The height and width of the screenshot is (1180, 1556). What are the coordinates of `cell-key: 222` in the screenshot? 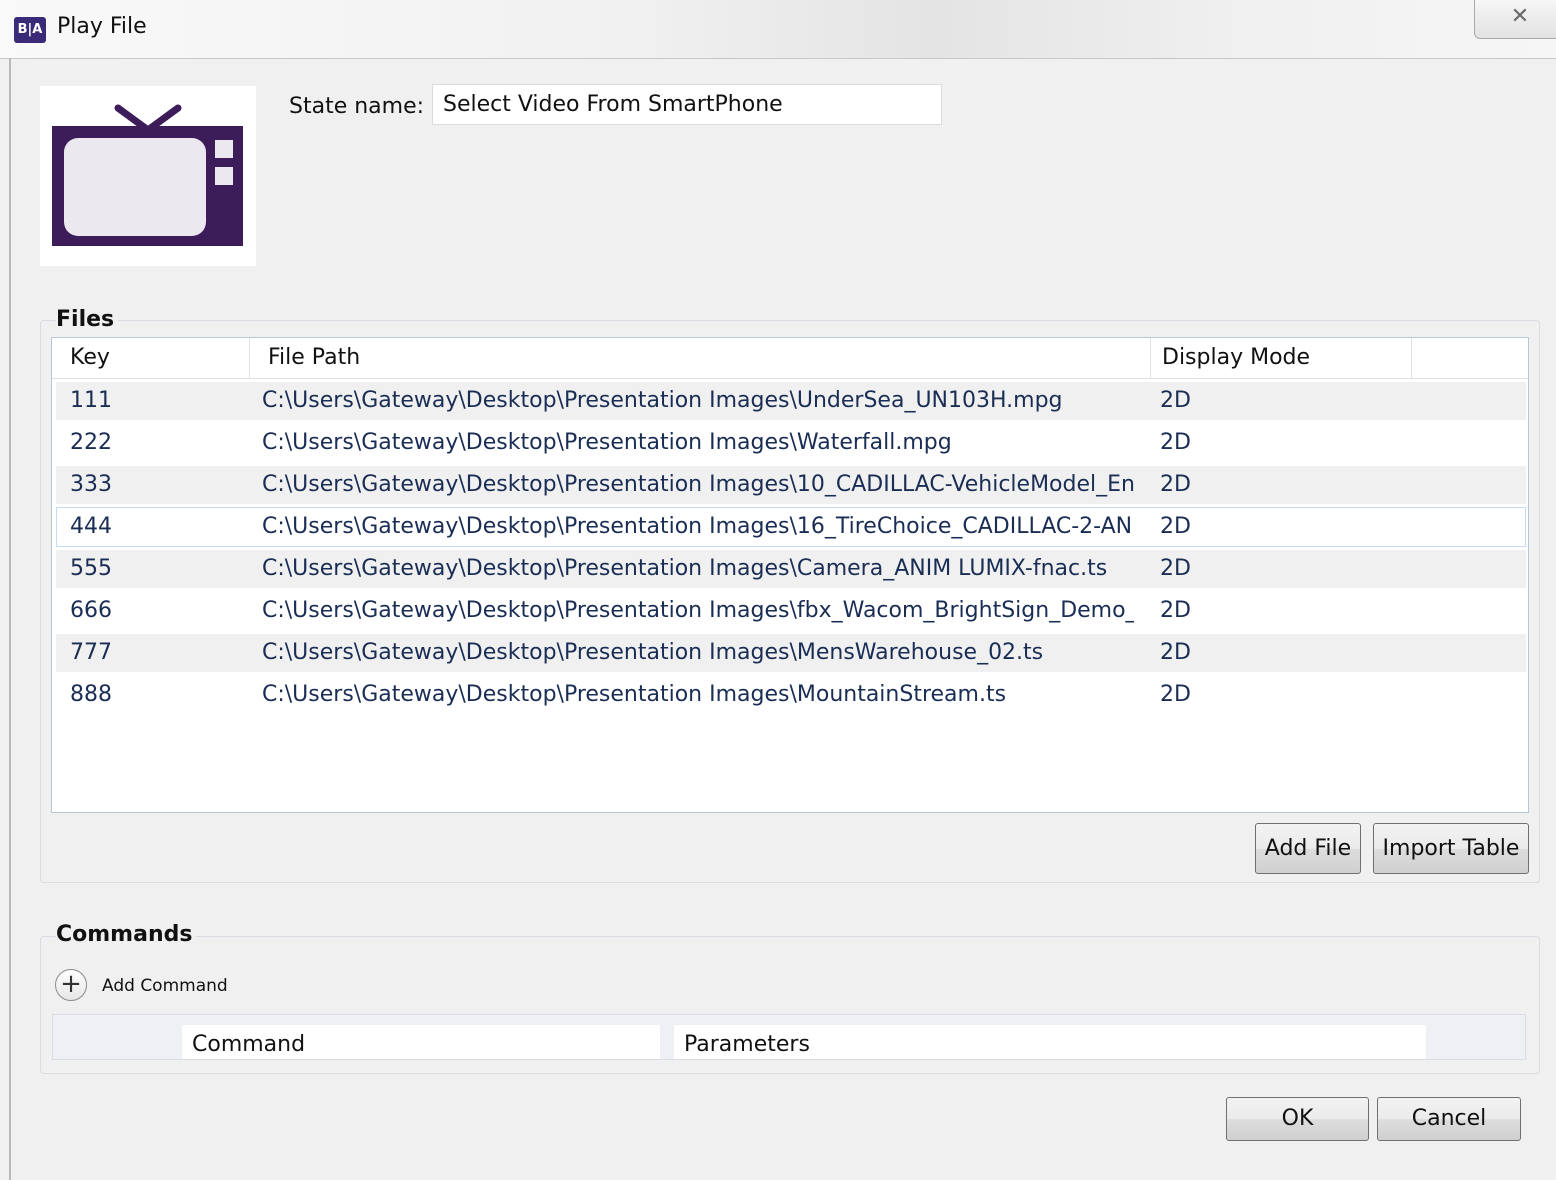 It's located at (91, 442).